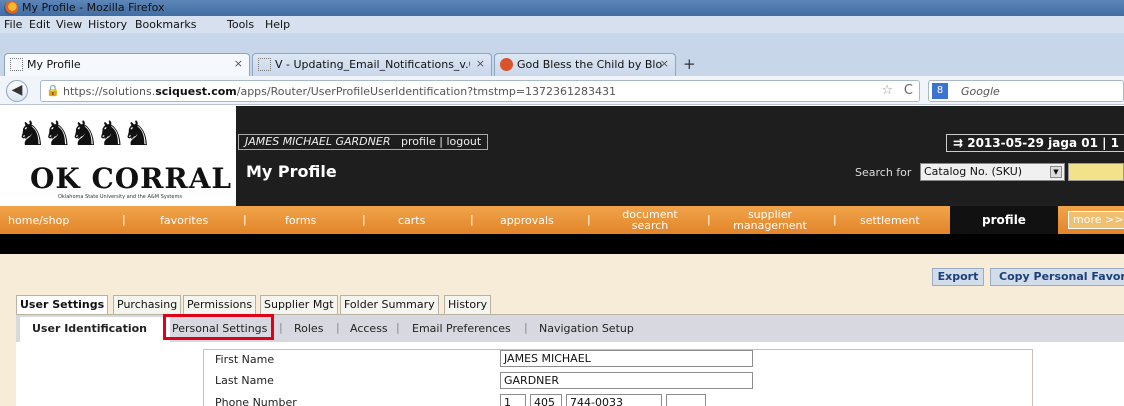  What do you see at coordinates (626, 358) in the screenshot?
I see `first-name-field: JAMES MICHAEL` at bounding box center [626, 358].